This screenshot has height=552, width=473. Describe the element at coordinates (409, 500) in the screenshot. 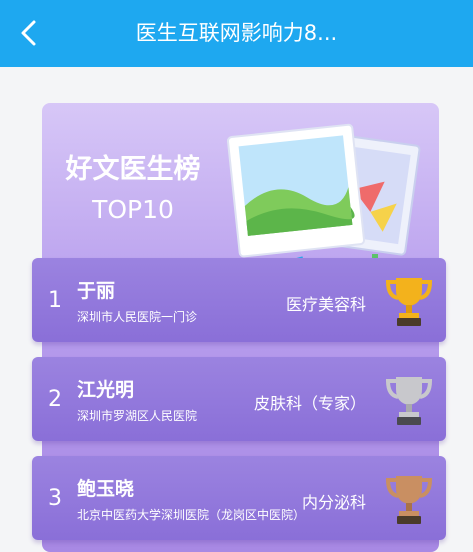

I see `bronze-trophy-icon` at that location.